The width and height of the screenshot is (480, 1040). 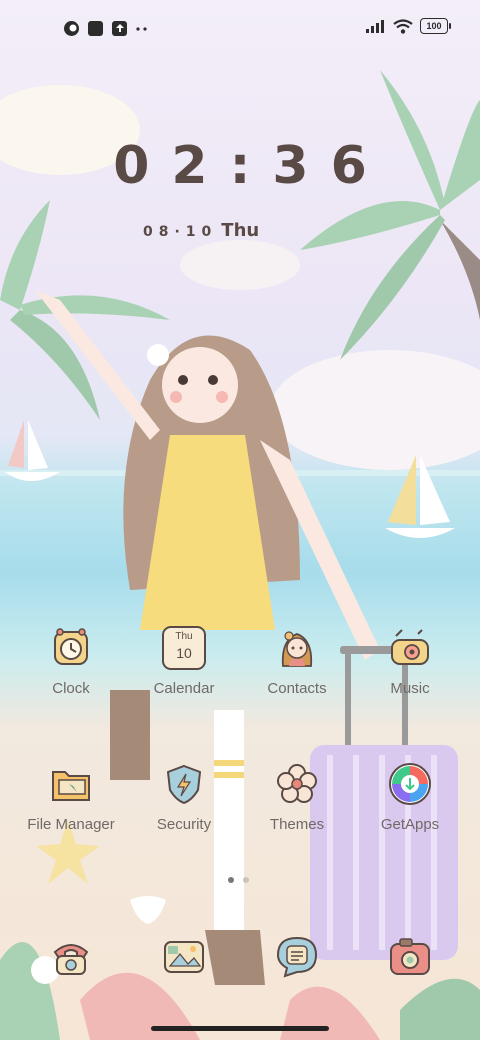 I want to click on status-bar: 100, so click(x=240, y=28).